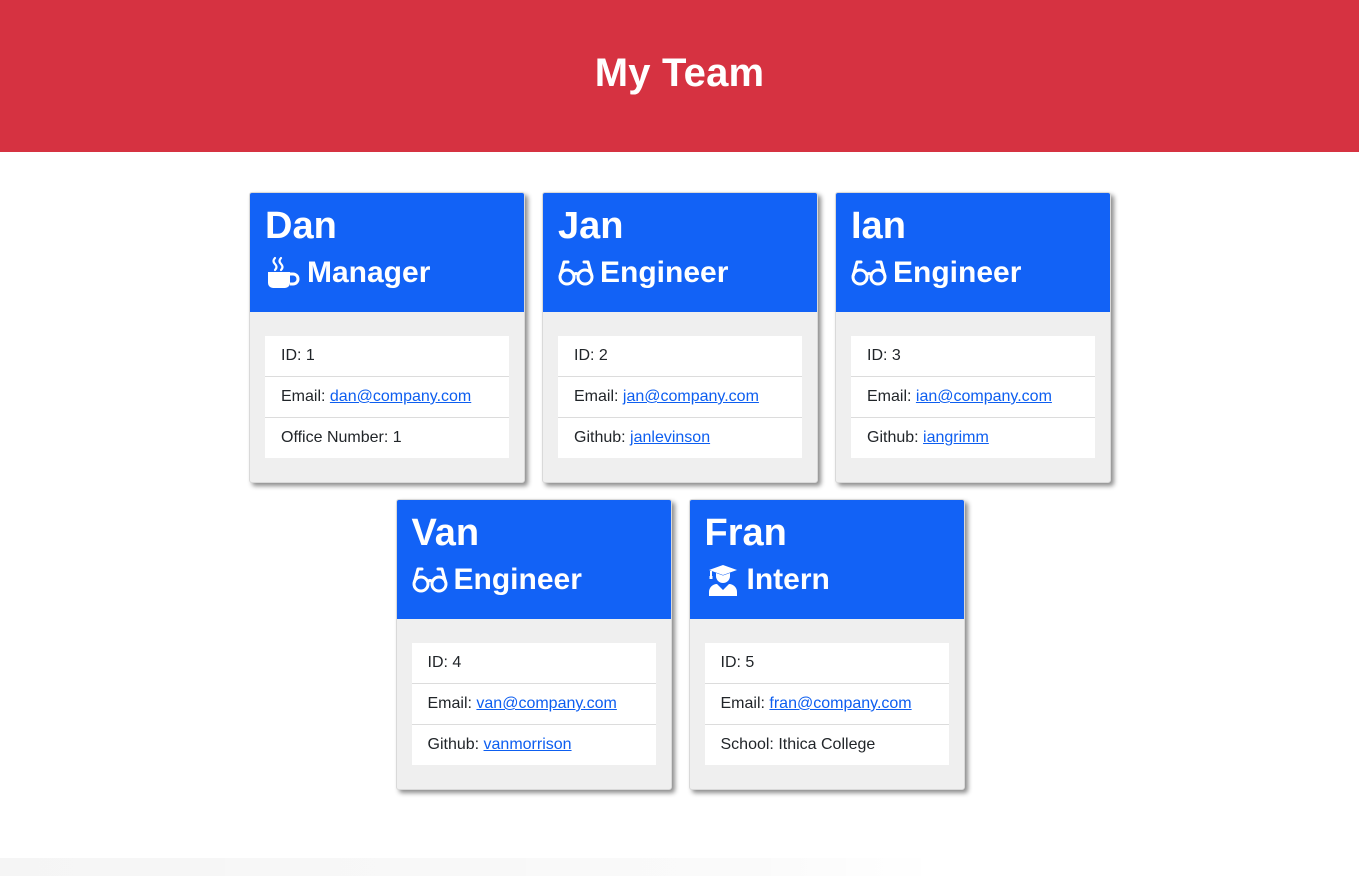 The width and height of the screenshot is (1359, 876). I want to click on employee-email: Email: ian@company.com, so click(973, 397).